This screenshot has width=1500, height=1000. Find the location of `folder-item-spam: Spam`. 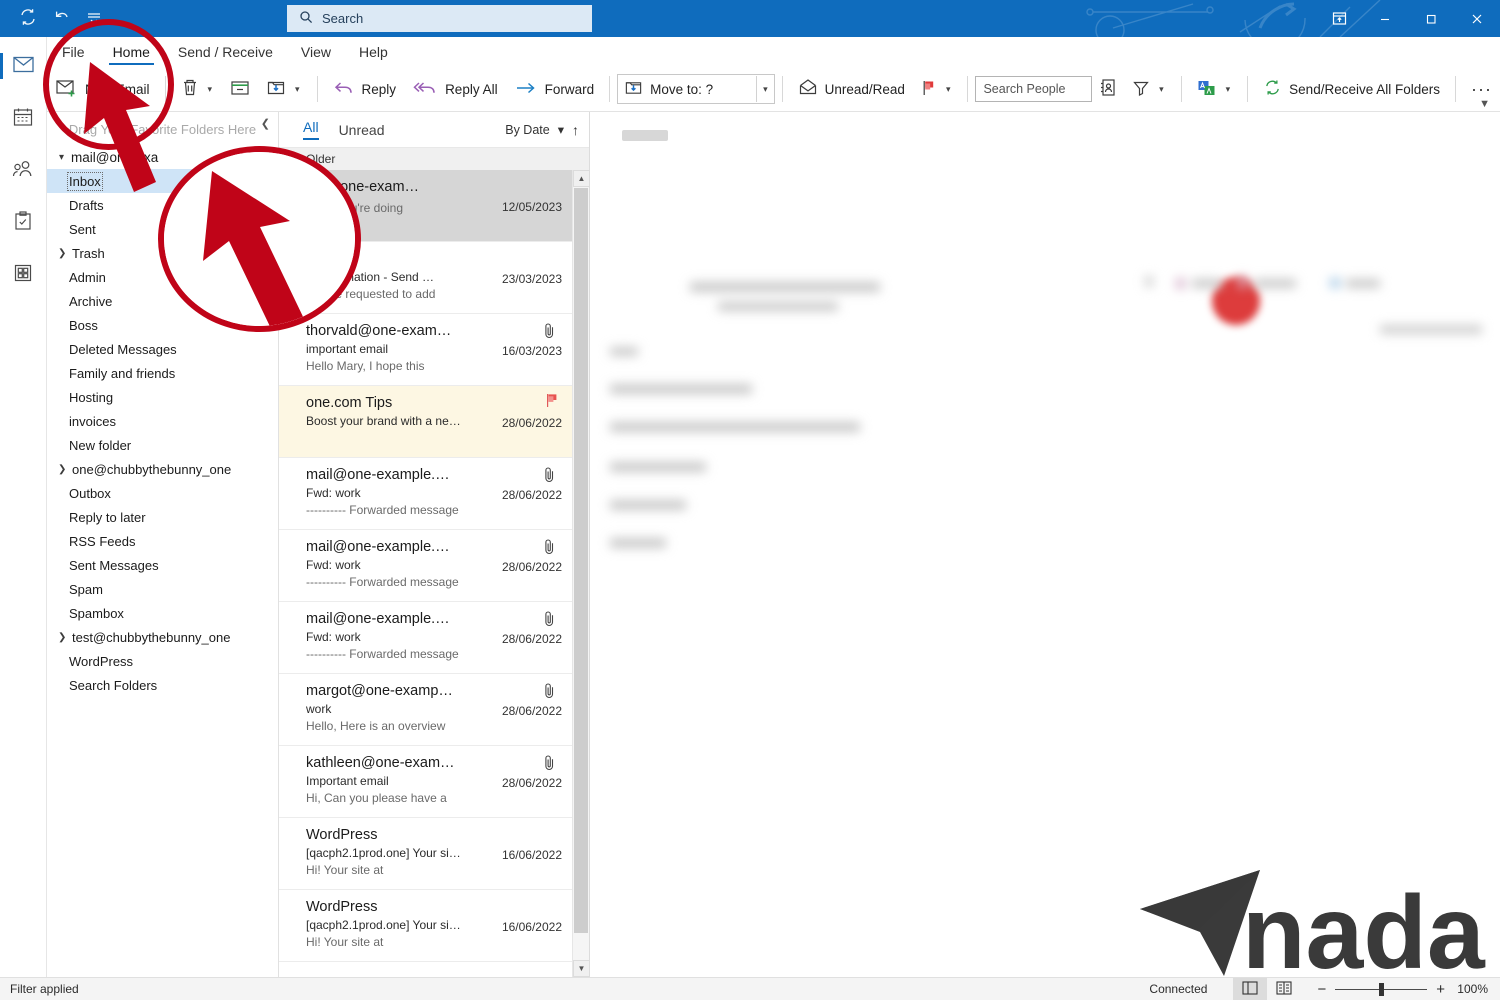

folder-item-spam: Spam is located at coordinates (162, 589).